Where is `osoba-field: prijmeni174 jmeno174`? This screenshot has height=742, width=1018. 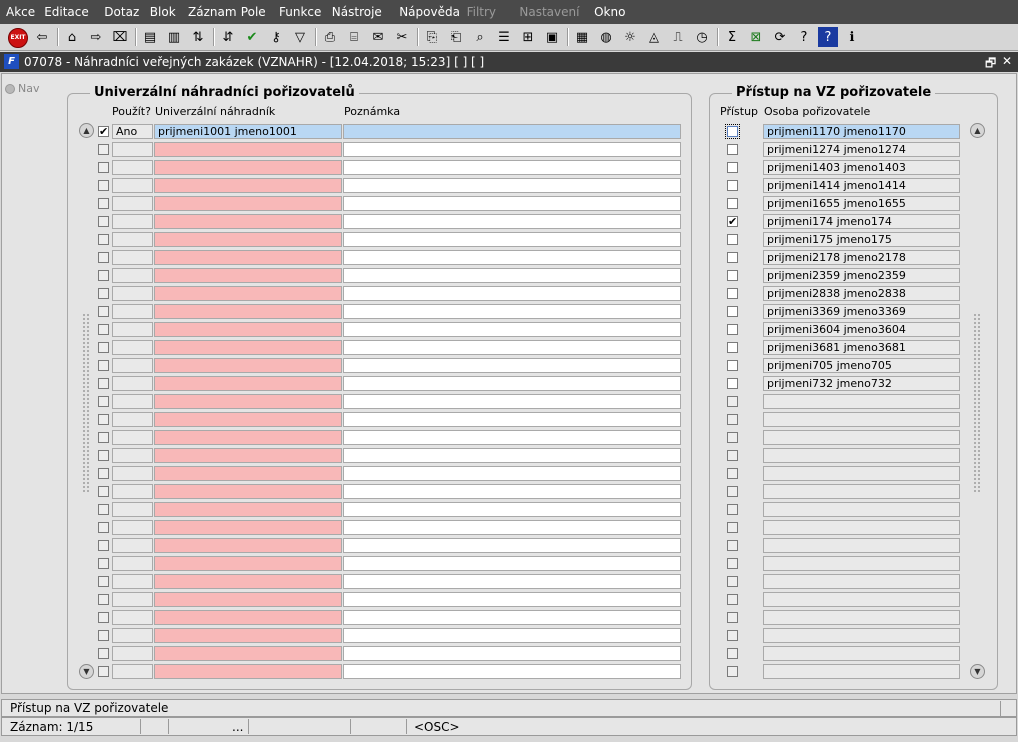
osoba-field: prijmeni174 jmeno174 is located at coordinates (861, 221).